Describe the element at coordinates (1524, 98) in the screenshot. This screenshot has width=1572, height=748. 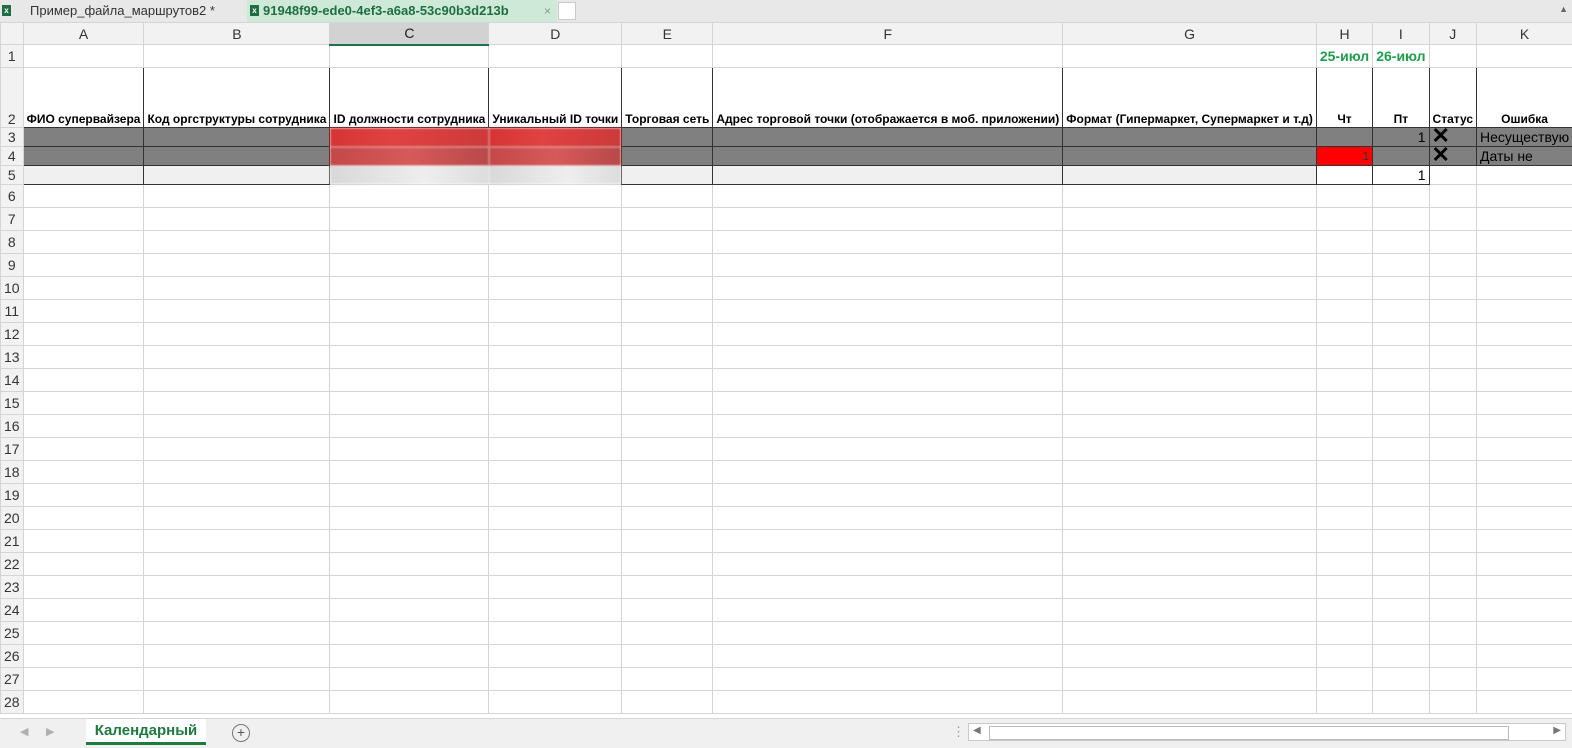
I see `header-error: Ошибка` at that location.